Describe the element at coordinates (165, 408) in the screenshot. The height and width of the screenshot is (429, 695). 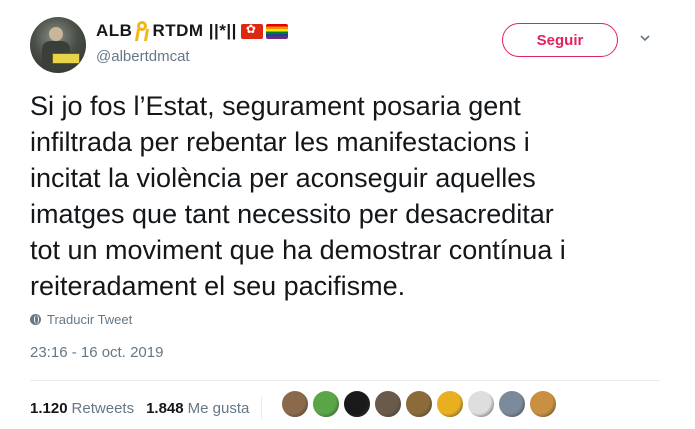
I see `likes-count: 1.848` at that location.